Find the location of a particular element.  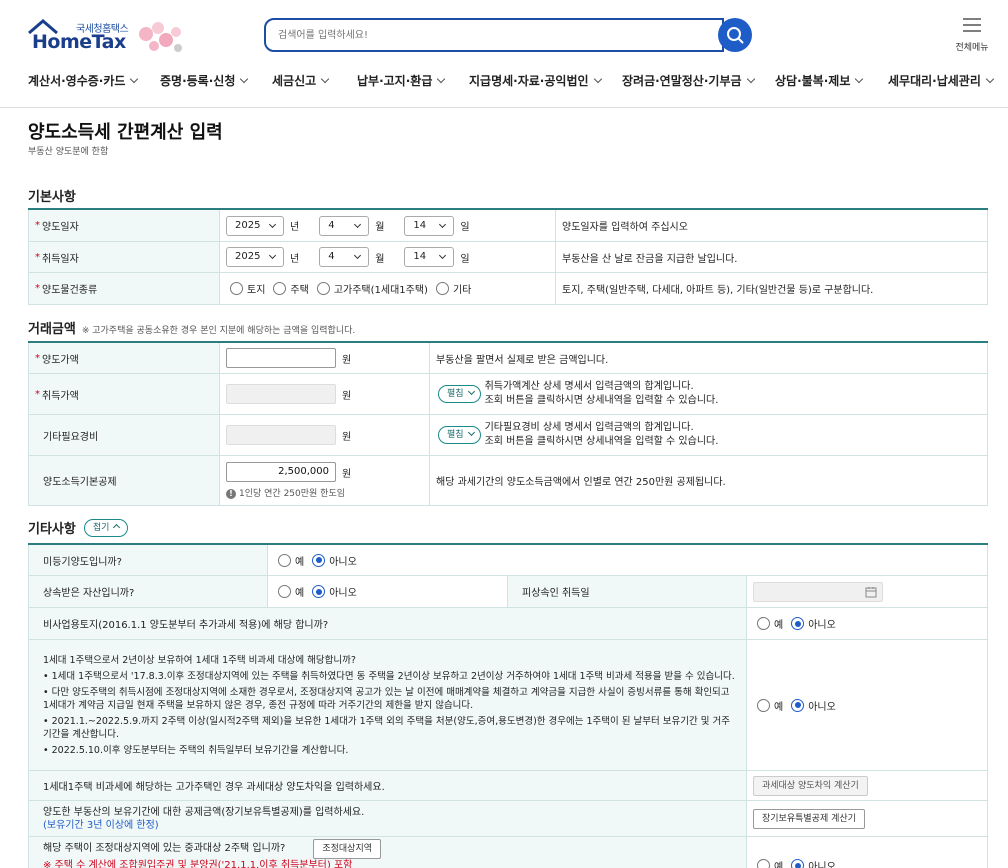

deduction-hint: ! 1인당 연간 250만원 한도임 is located at coordinates (285, 492).